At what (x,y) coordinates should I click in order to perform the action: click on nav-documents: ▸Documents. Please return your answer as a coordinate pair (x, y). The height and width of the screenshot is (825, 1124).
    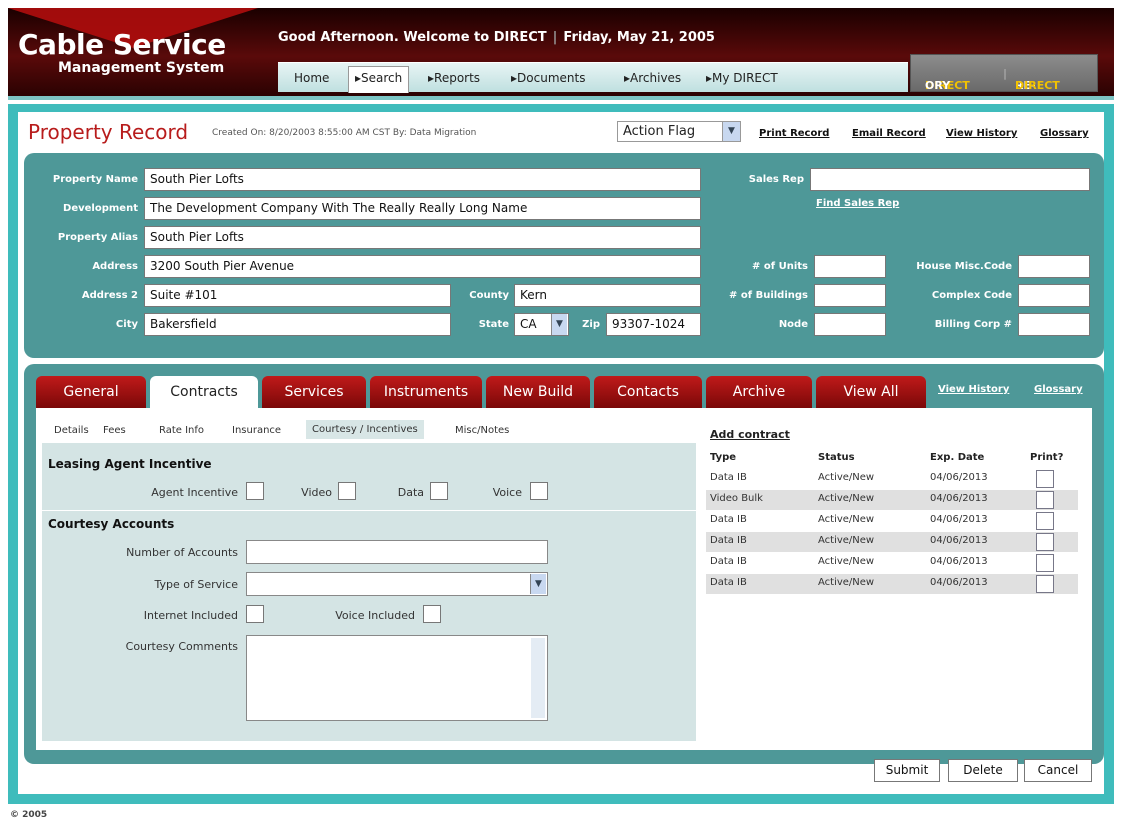
    Looking at the image, I should click on (548, 78).